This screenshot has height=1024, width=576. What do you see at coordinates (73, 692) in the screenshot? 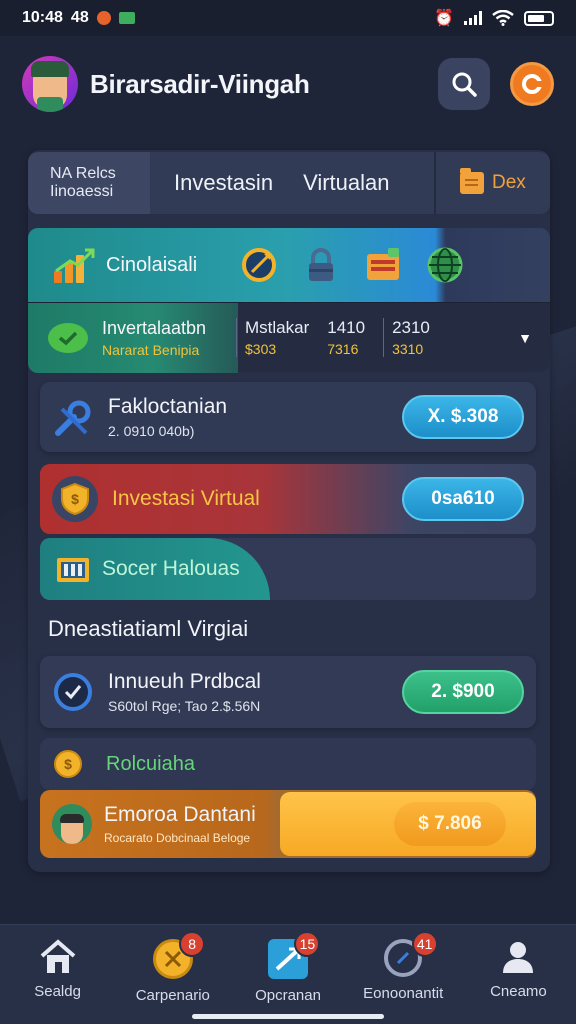
I see `clock-icon` at bounding box center [73, 692].